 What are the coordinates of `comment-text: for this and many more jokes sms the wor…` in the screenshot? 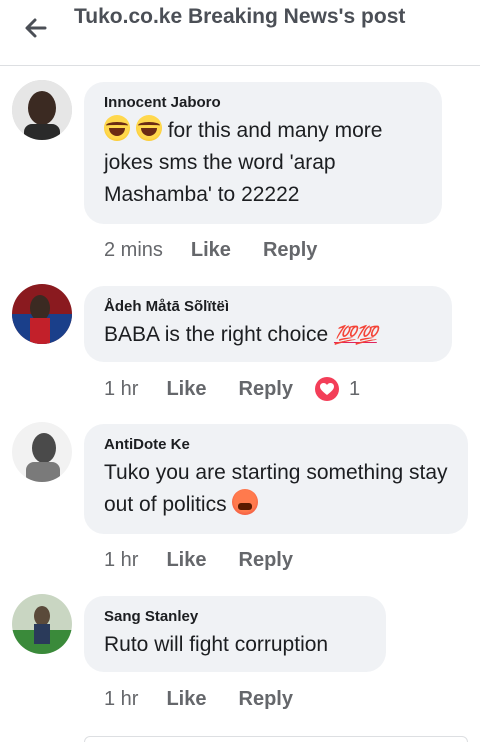 It's located at (263, 163).